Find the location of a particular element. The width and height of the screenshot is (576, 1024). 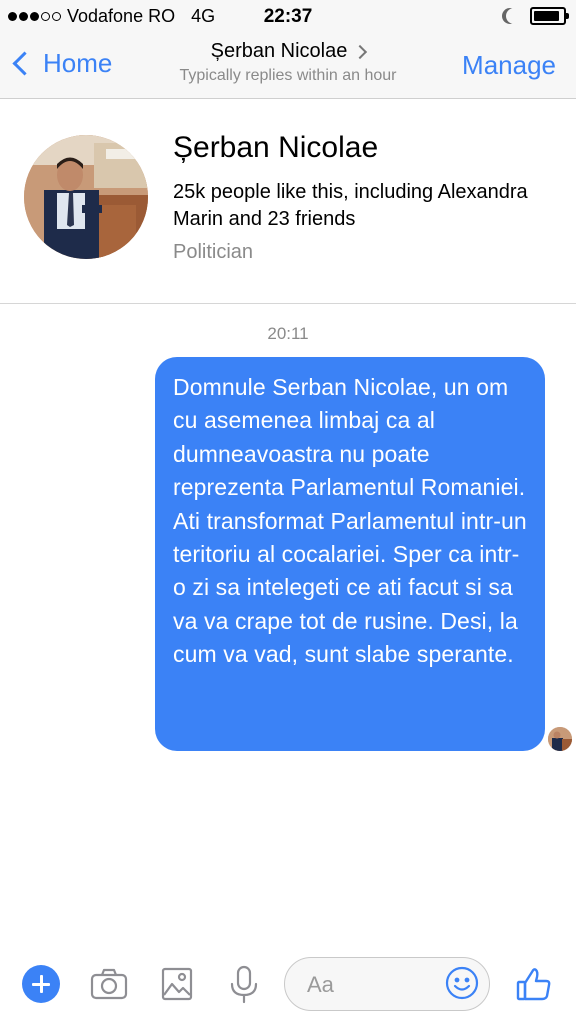

profile-avatar is located at coordinates (86, 197).